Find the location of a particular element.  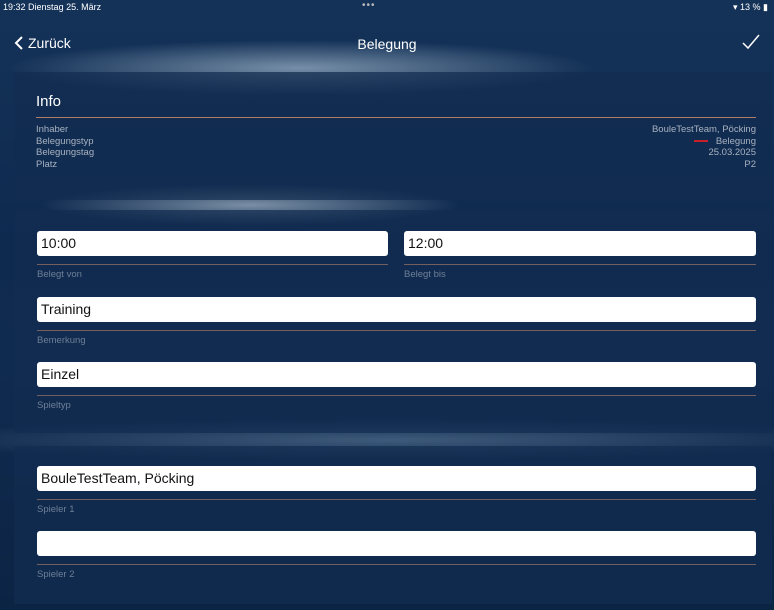

player1-field: BouleTestTeam, Pöcking Spieler 1 is located at coordinates (396, 490).